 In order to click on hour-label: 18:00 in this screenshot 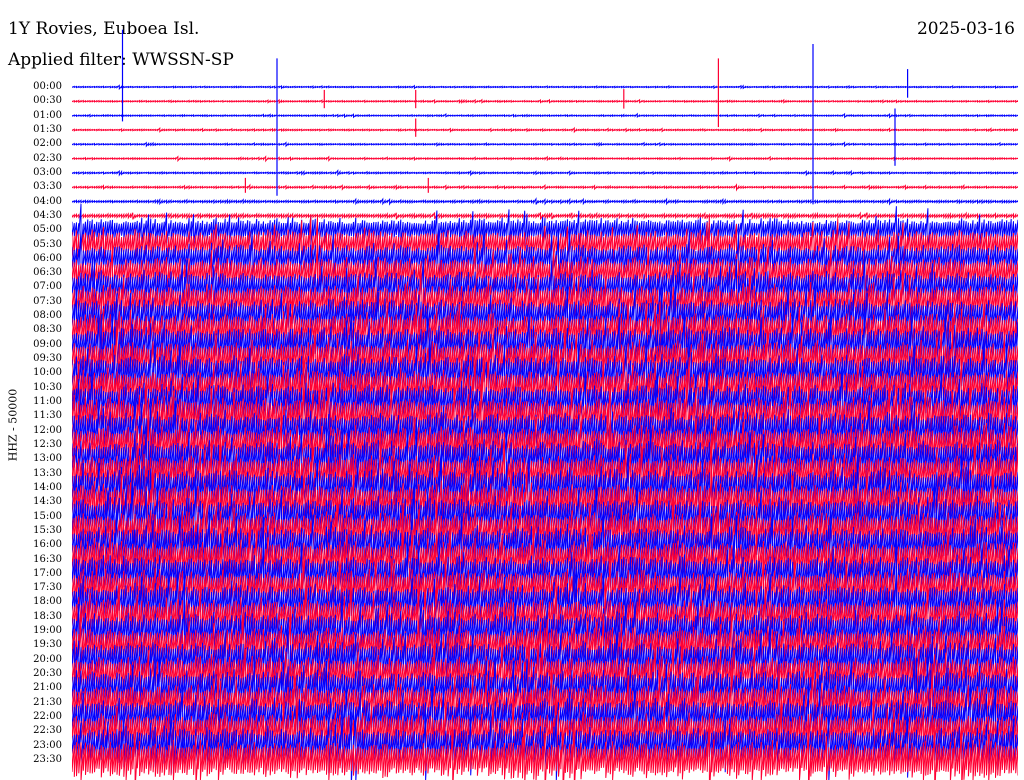, I will do `click(47, 602)`.